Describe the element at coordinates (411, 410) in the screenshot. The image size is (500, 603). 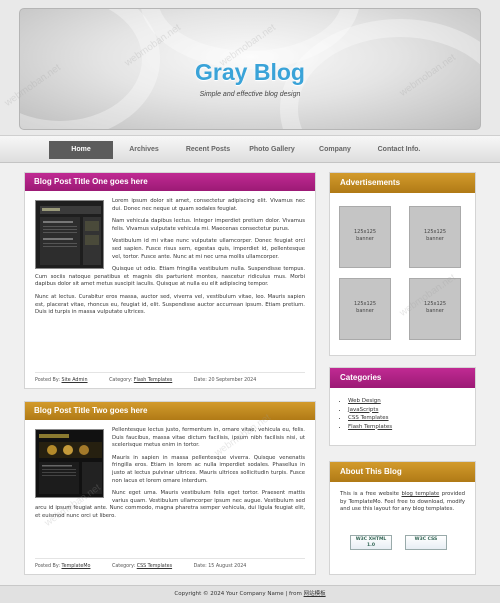
I see `list-item: JavaScripts` at that location.